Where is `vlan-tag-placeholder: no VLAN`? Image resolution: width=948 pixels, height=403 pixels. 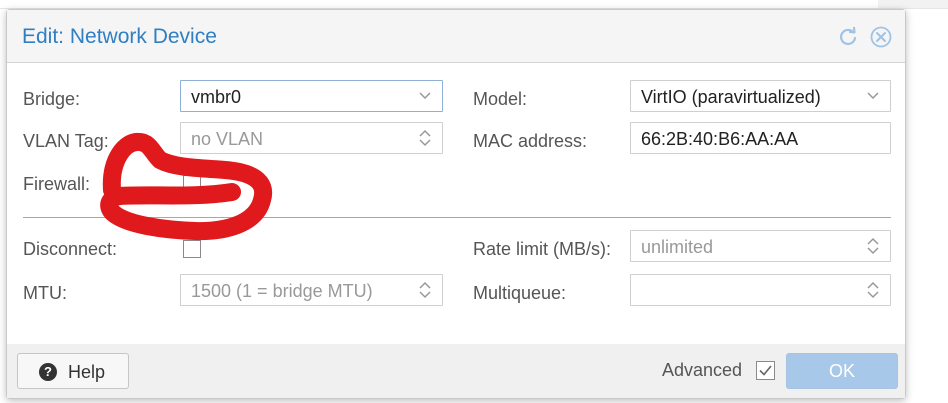
vlan-tag-placeholder: no VLAN is located at coordinates (227, 139).